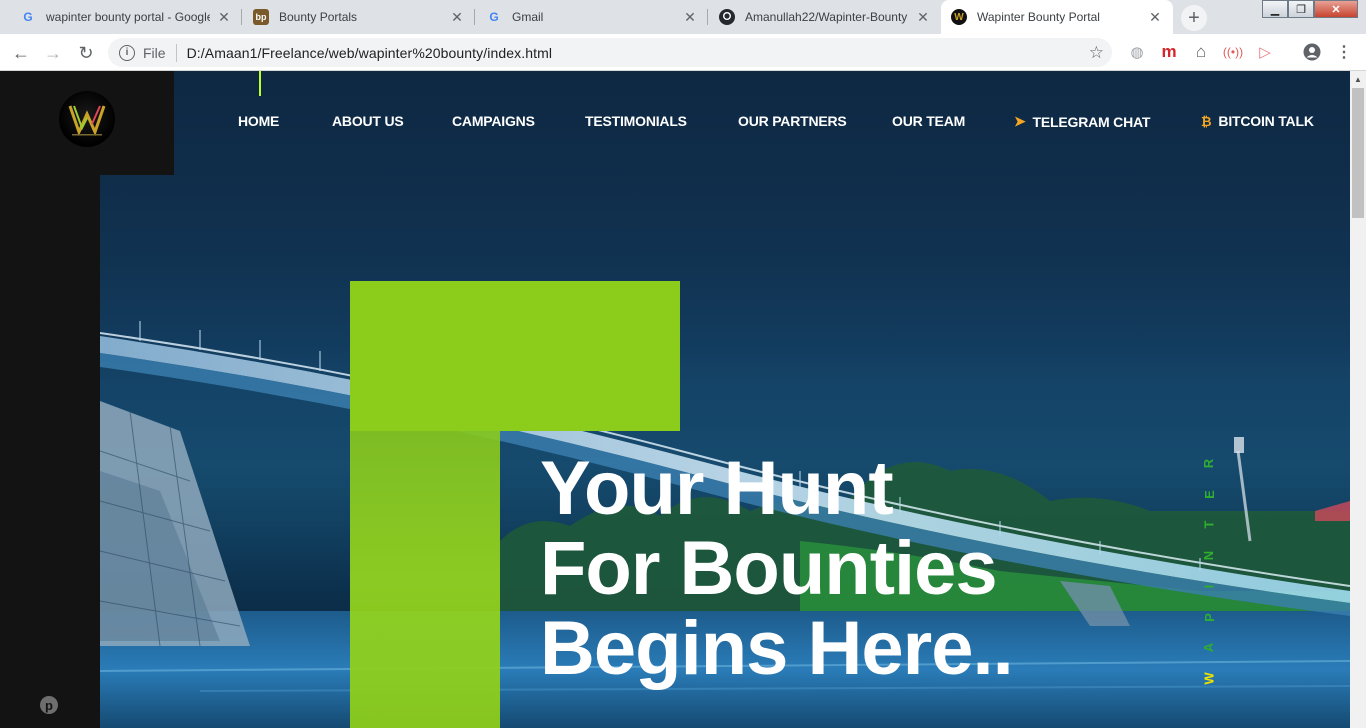 The height and width of the screenshot is (728, 1366). I want to click on browser-tab: bp Bounty Portals ✕, so click(359, 17).